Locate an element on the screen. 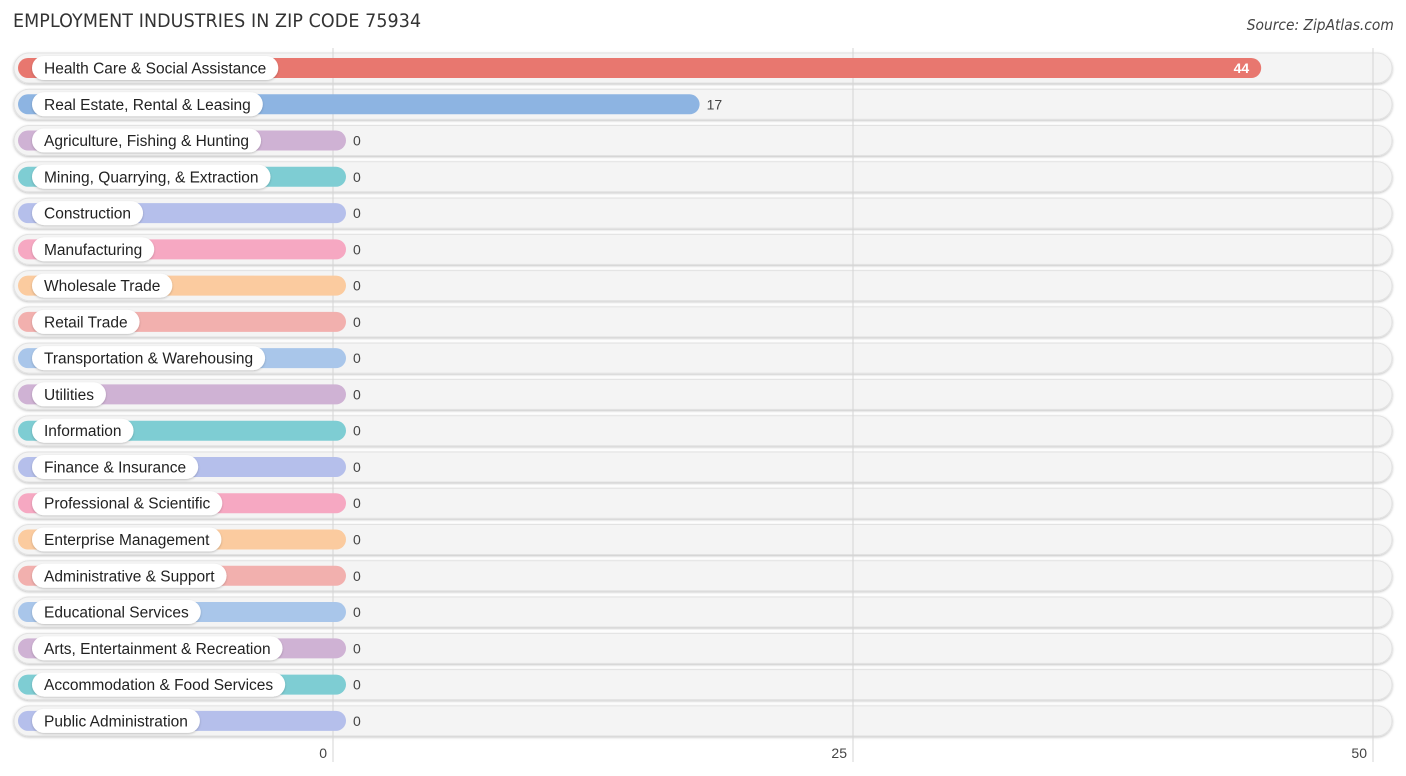  category-label: Professional & Scientific is located at coordinates (127, 504).